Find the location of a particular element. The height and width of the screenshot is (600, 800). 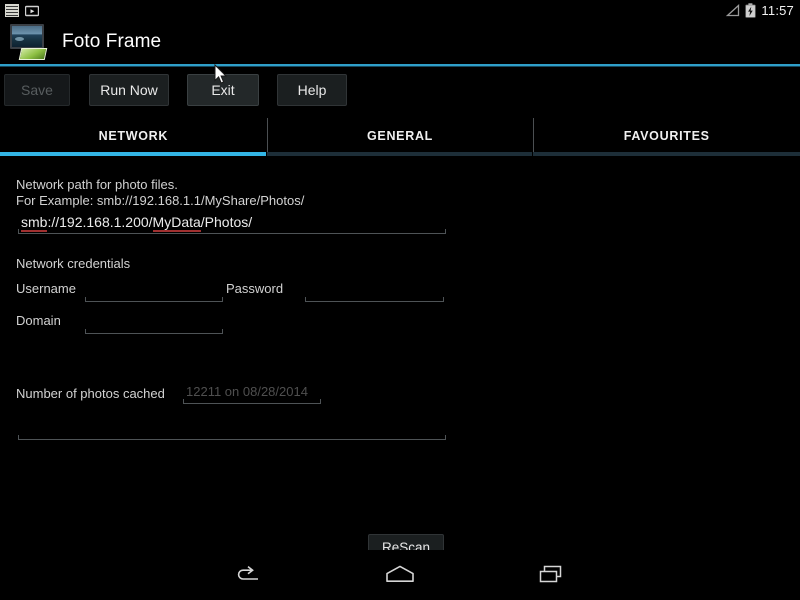

password-input-wrap is located at coordinates (374, 291).